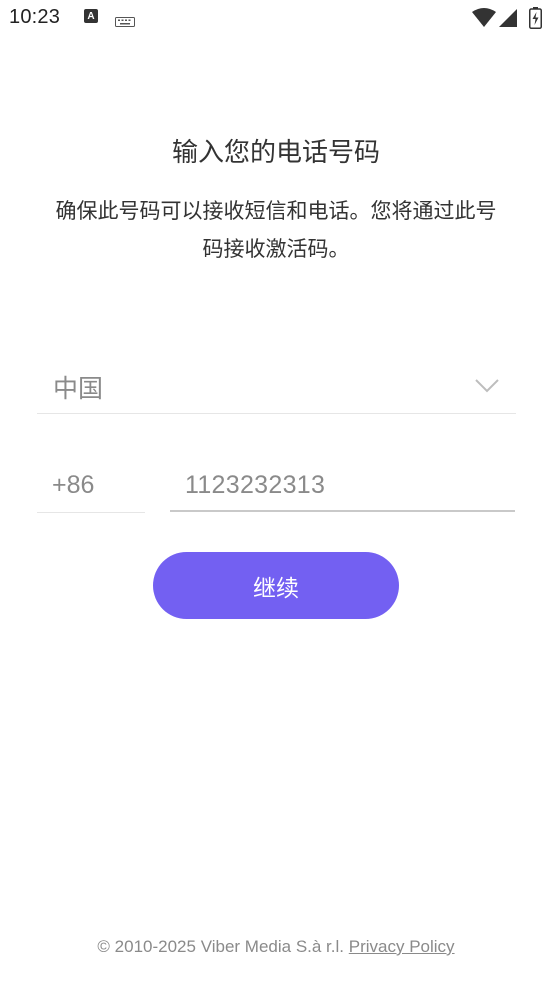  I want to click on battery-icon, so click(535, 20).